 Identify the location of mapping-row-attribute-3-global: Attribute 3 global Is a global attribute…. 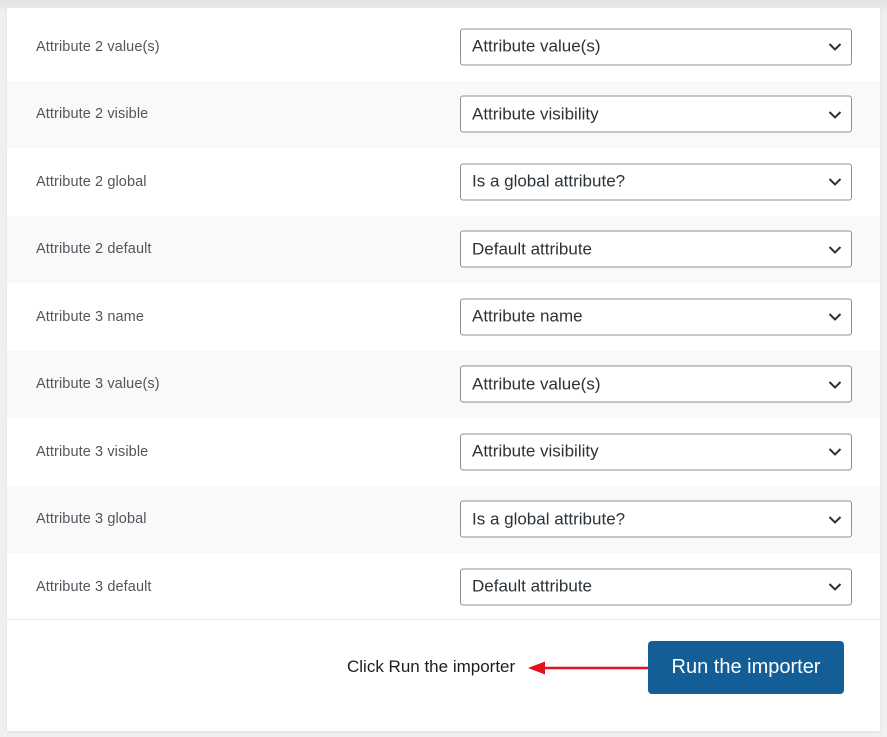
(443, 519).